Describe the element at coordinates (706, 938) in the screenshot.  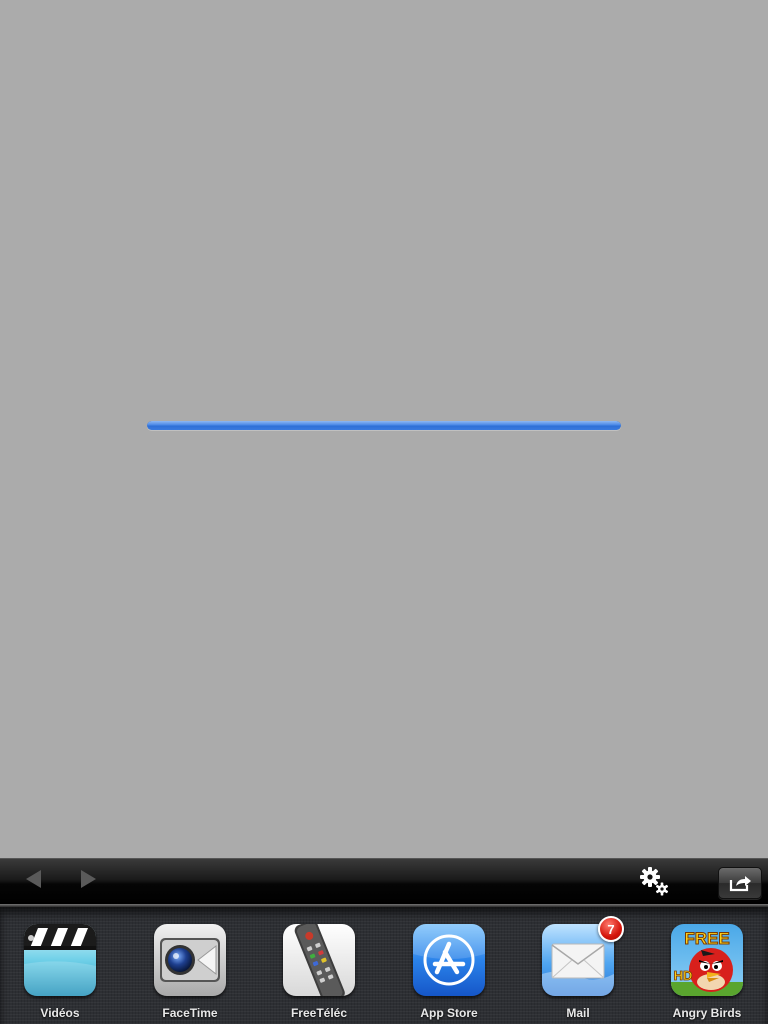
I see `icon-text-free: FREE` at that location.